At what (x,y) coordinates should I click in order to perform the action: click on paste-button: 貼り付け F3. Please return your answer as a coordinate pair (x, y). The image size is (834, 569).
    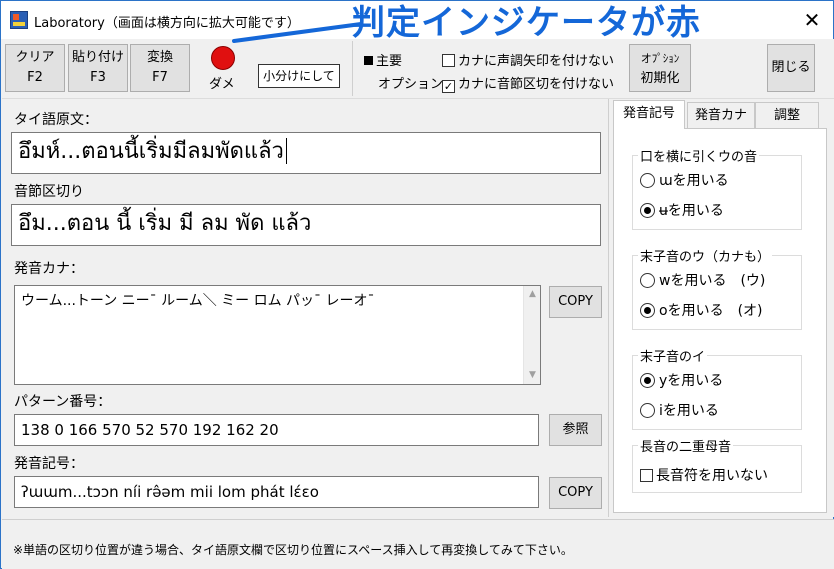
    Looking at the image, I should click on (98, 68).